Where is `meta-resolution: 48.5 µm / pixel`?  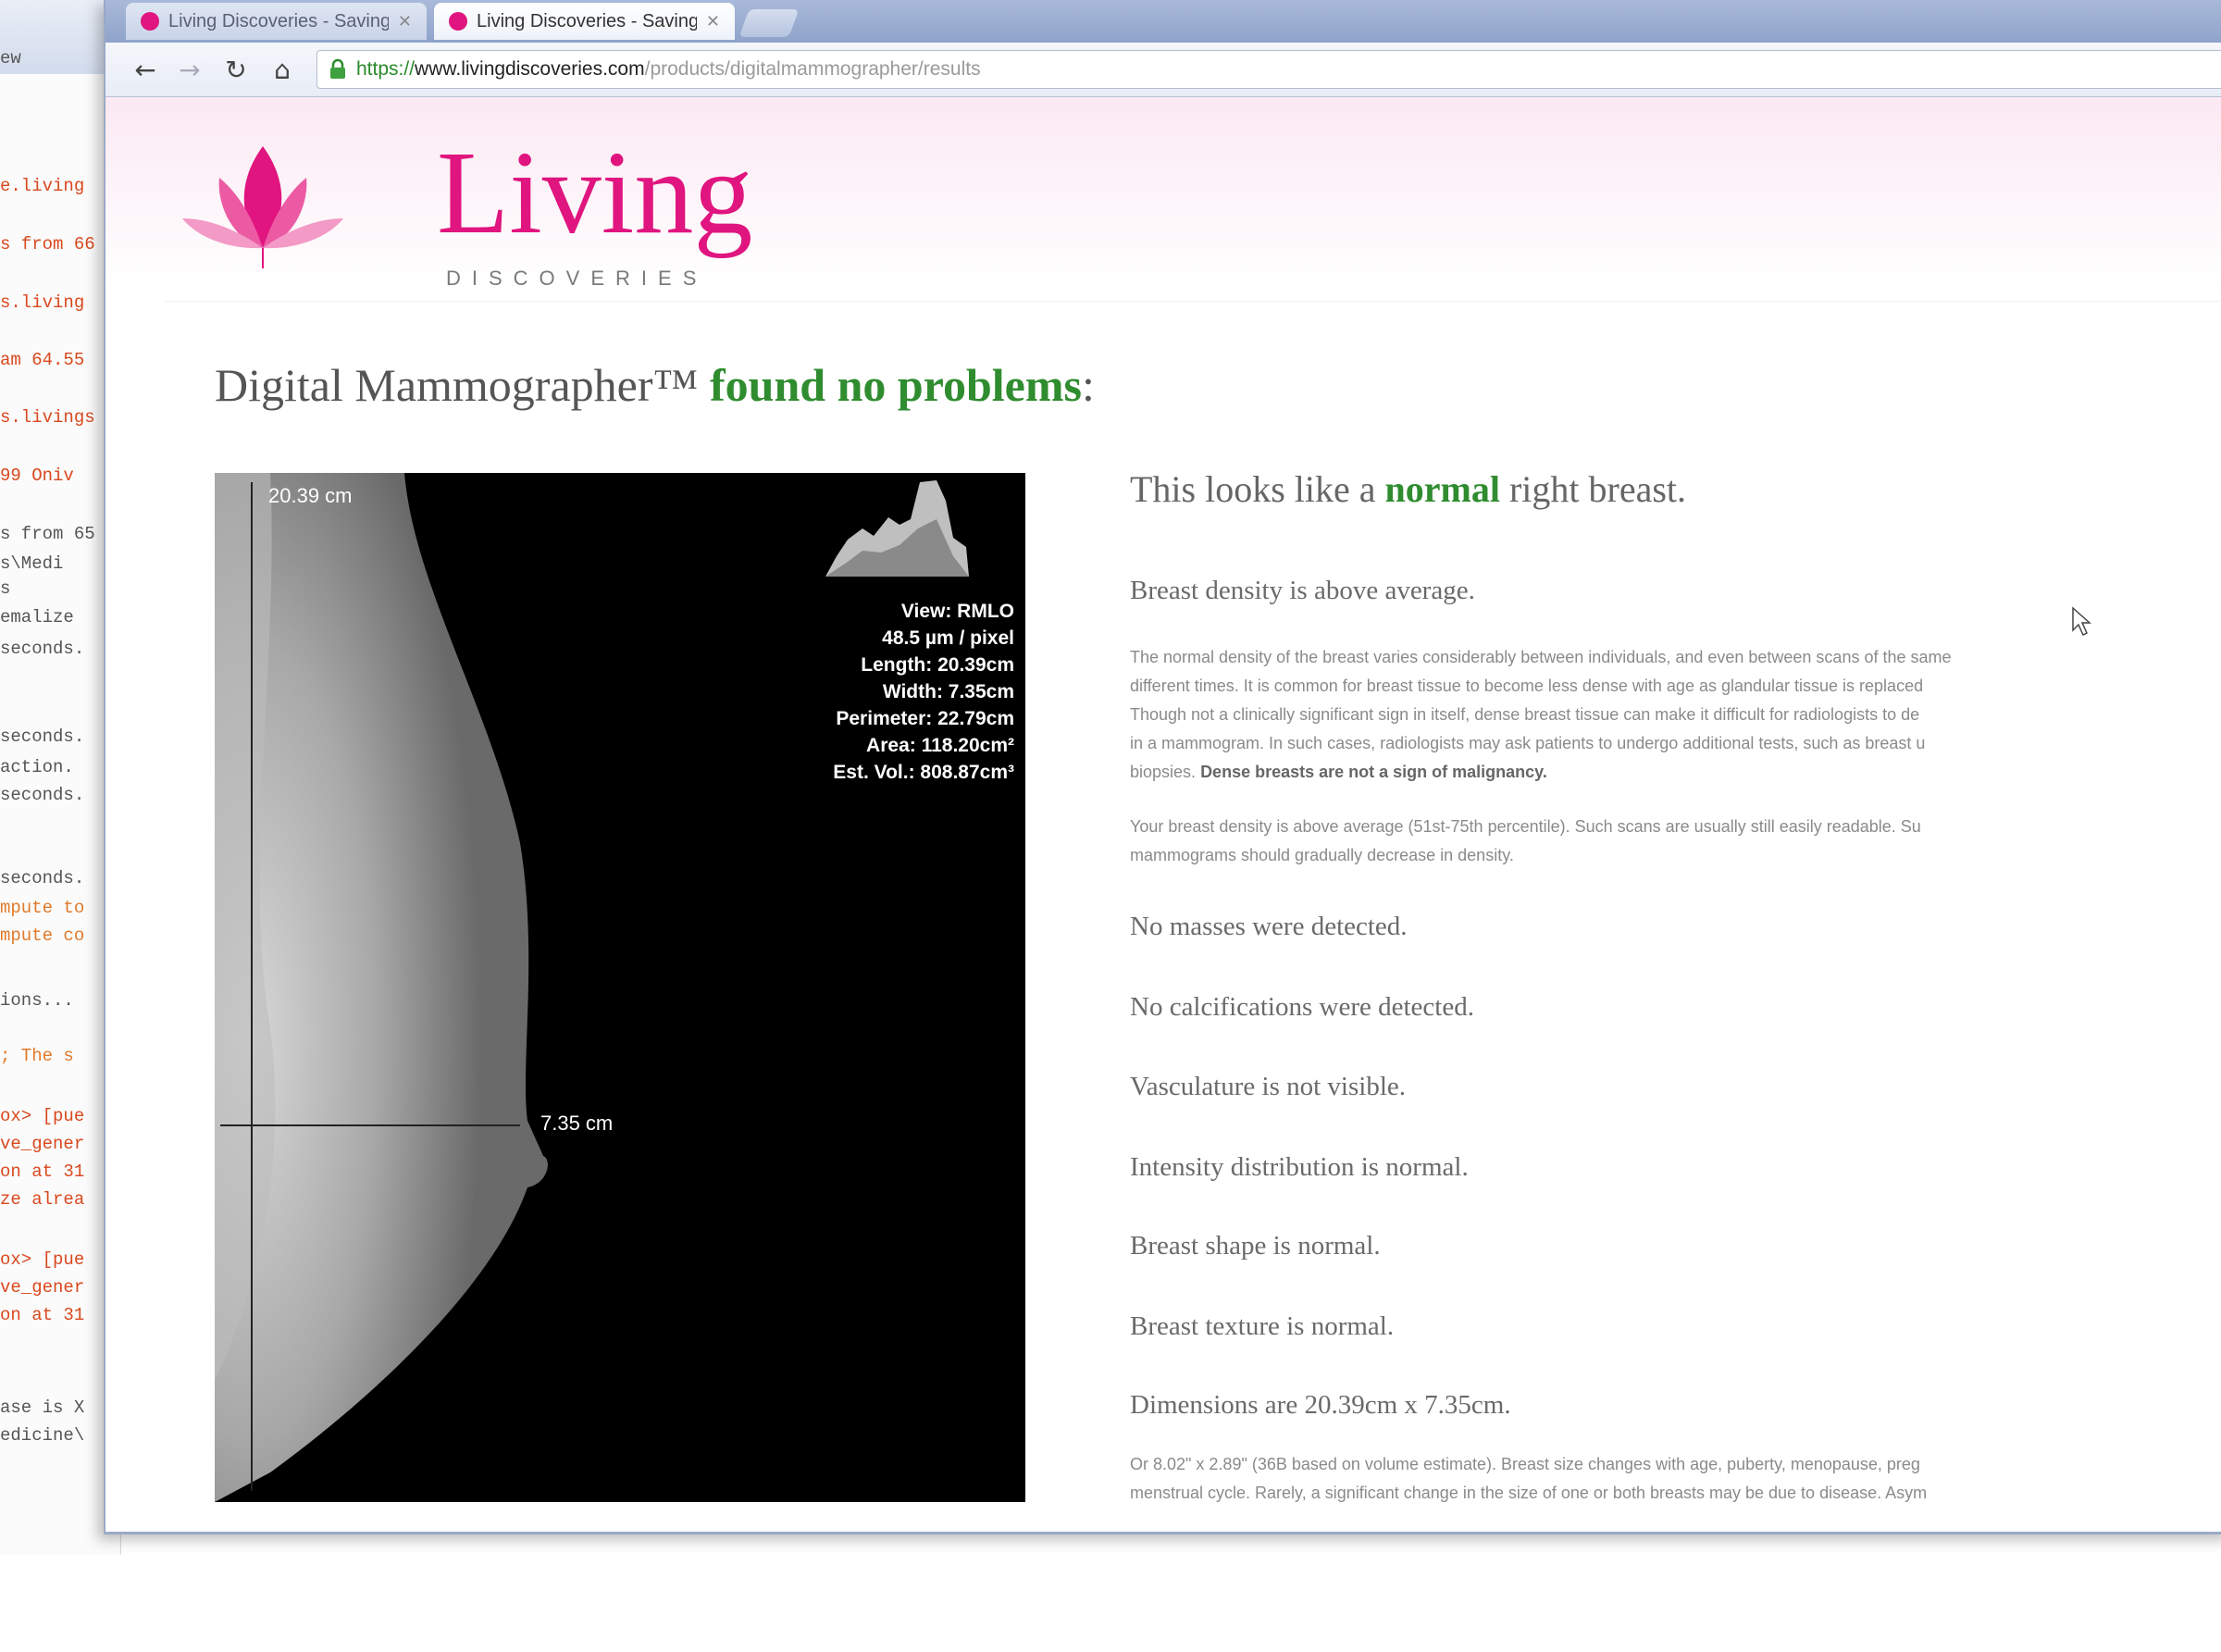
meta-resolution: 48.5 µm / pixel is located at coordinates (948, 638).